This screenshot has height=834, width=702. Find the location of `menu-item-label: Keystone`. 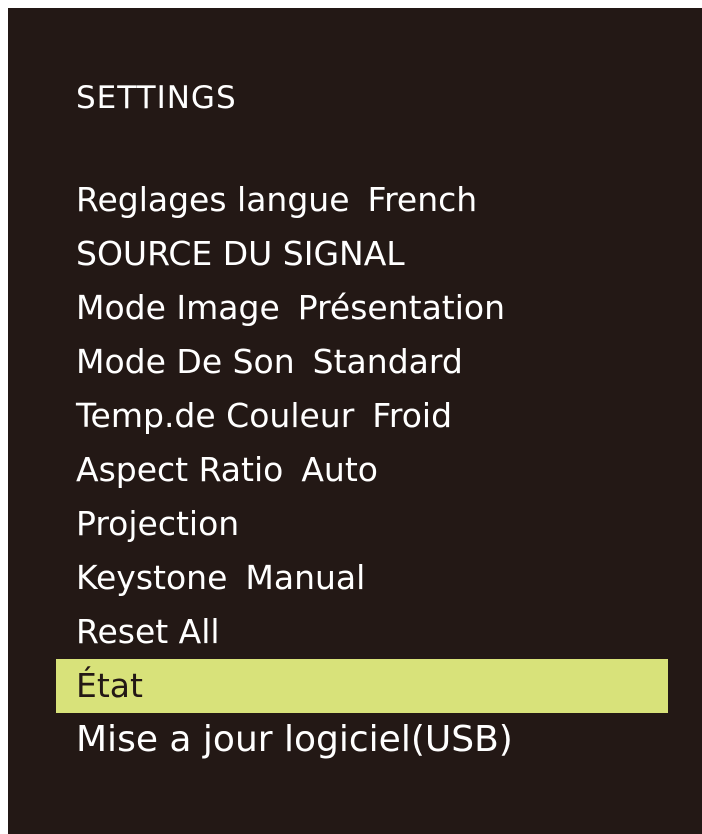

menu-item-label: Keystone is located at coordinates (152, 577).